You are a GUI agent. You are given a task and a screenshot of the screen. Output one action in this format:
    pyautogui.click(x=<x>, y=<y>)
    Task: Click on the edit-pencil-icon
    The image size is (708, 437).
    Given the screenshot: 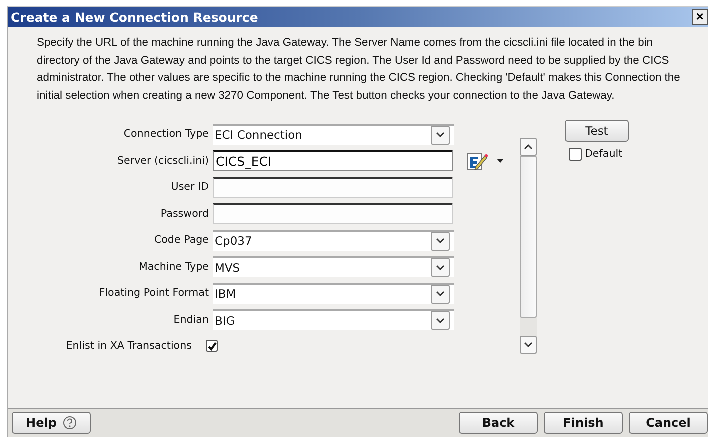 What is the action you would take?
    pyautogui.click(x=478, y=160)
    